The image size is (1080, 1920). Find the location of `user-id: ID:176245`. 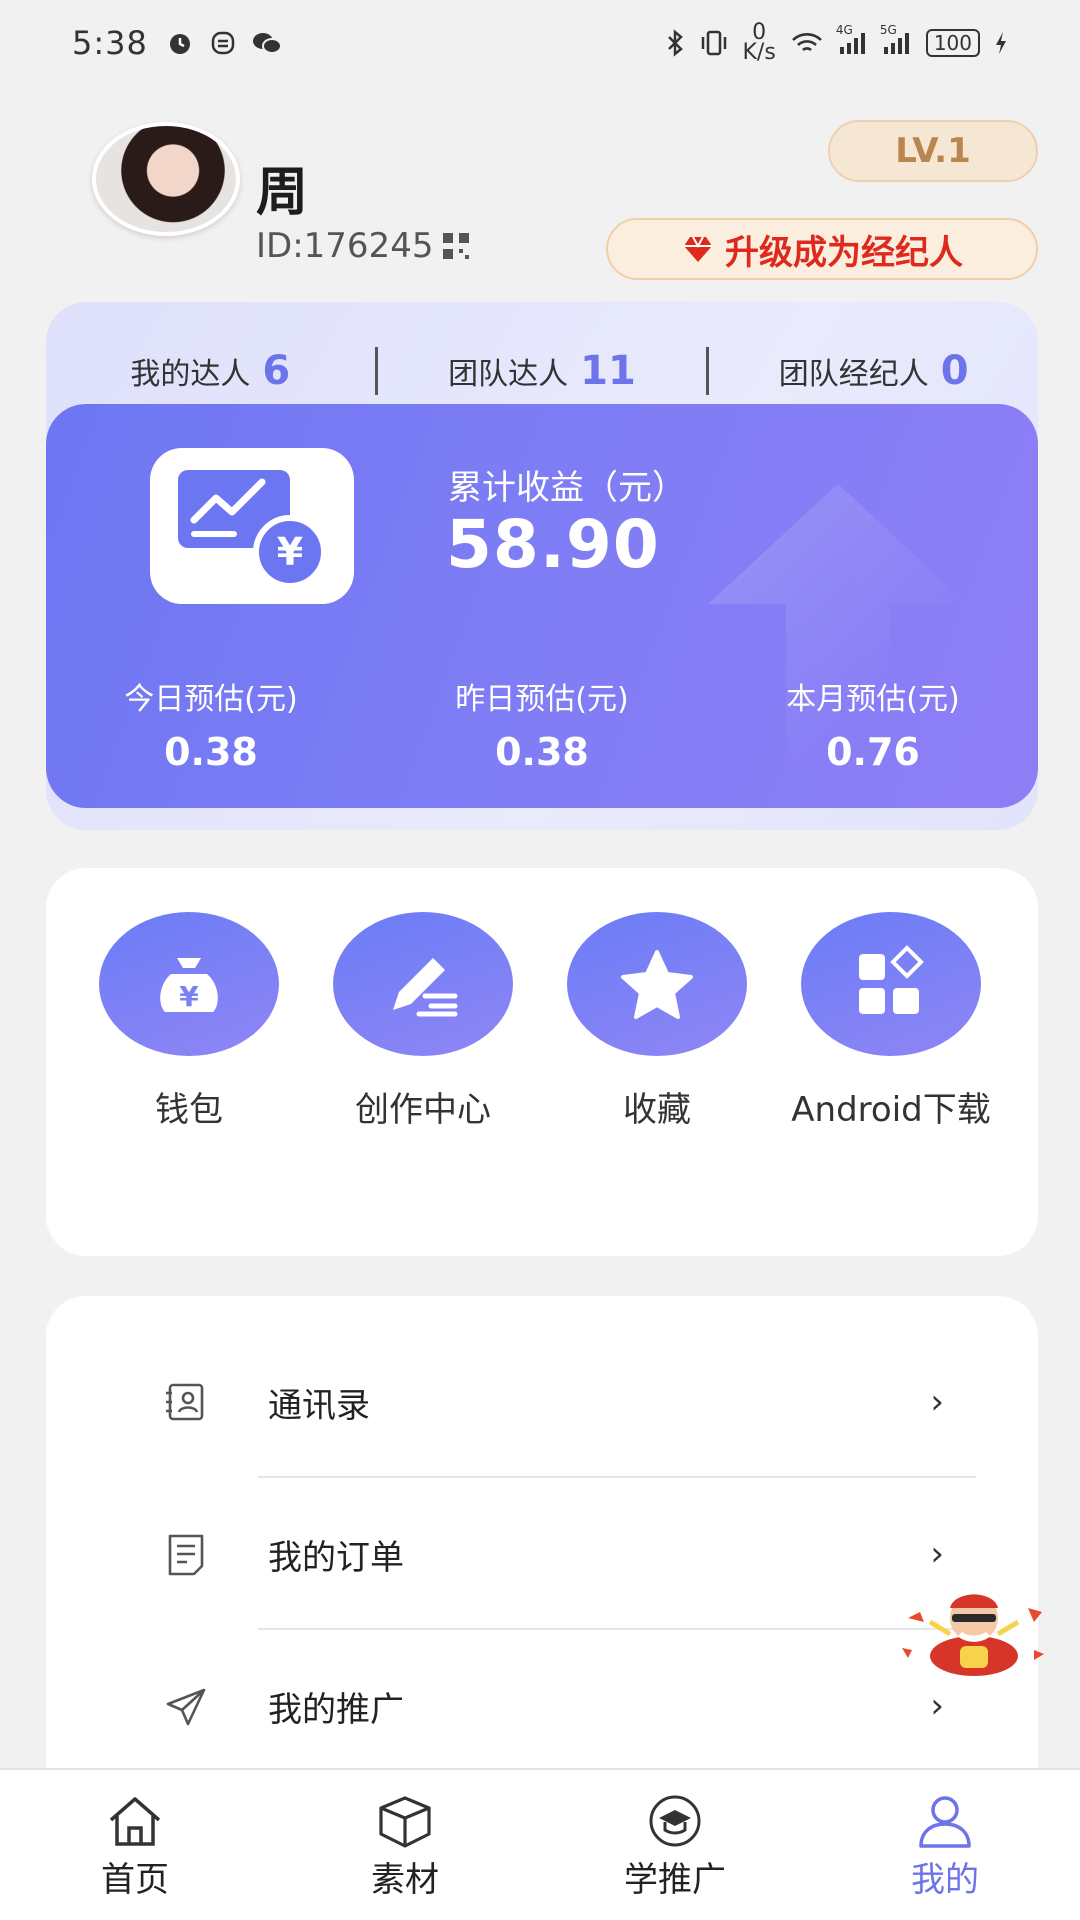

user-id: ID:176245 is located at coordinates (363, 246).